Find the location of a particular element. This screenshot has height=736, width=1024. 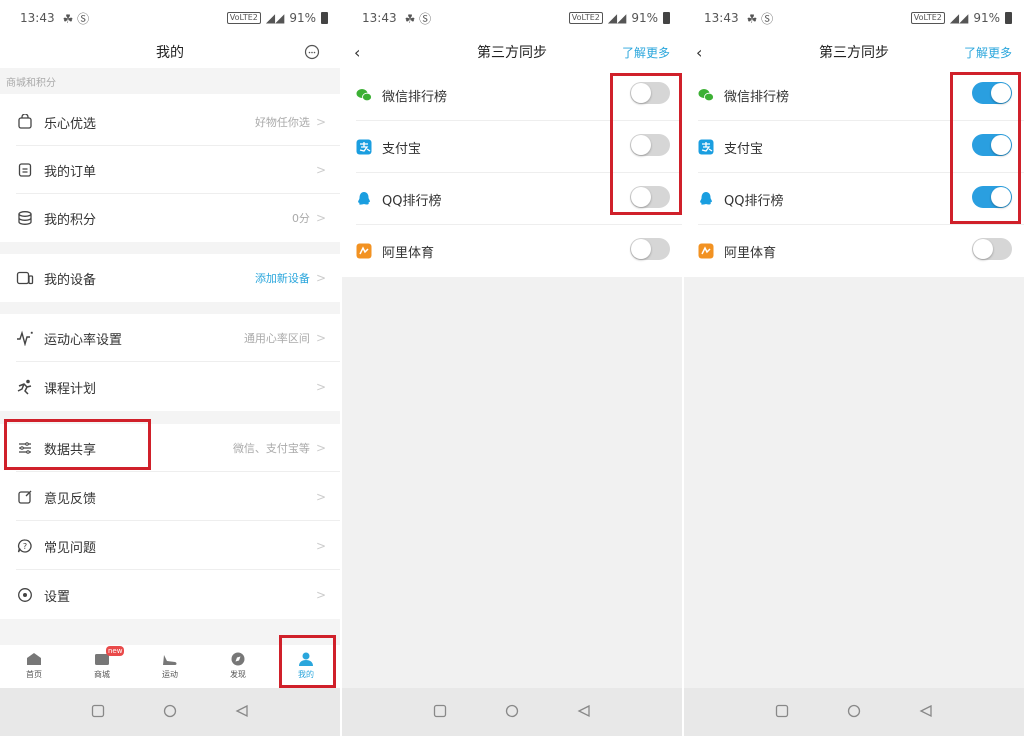

menu-item-label: 我的订单 is located at coordinates (70, 172).